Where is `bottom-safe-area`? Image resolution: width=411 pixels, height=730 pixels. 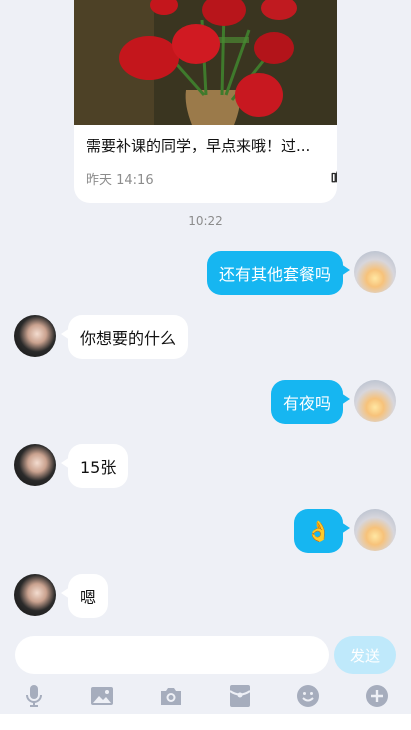
bottom-safe-area is located at coordinates (205, 722).